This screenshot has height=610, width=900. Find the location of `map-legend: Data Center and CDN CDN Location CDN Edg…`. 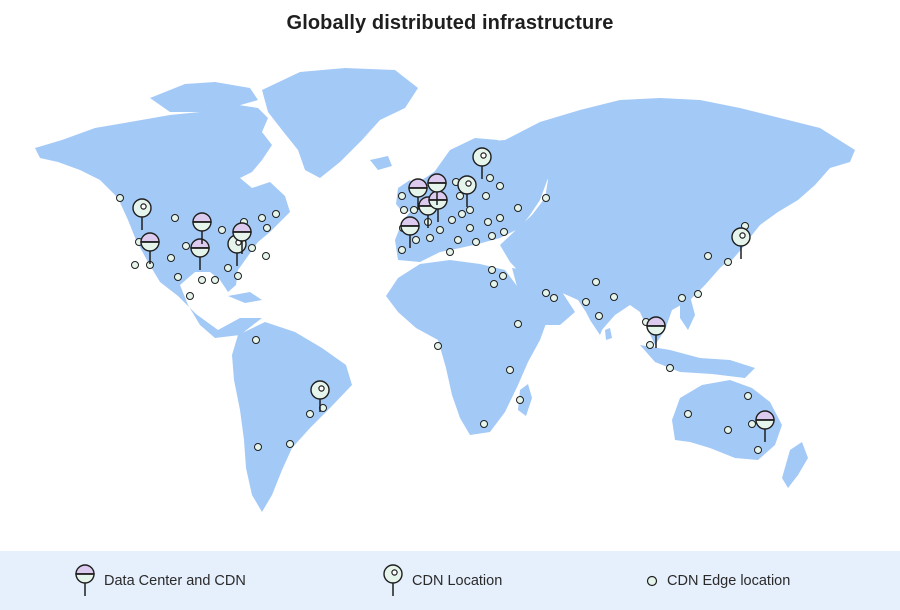

map-legend: Data Center and CDN CDN Location CDN Edg… is located at coordinates (450, 580).